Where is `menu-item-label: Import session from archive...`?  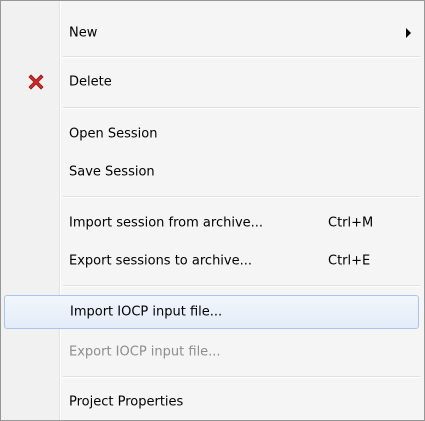 menu-item-label: Import session from archive... is located at coordinates (166, 223).